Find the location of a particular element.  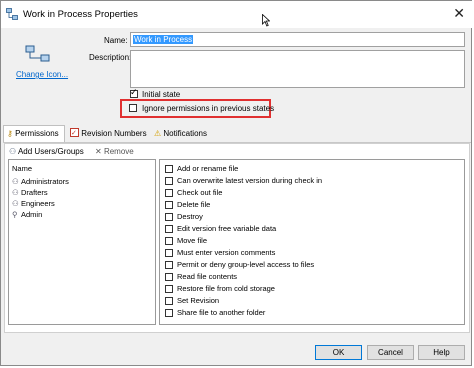

list-item: ⚇ Drafters is located at coordinates (30, 193).